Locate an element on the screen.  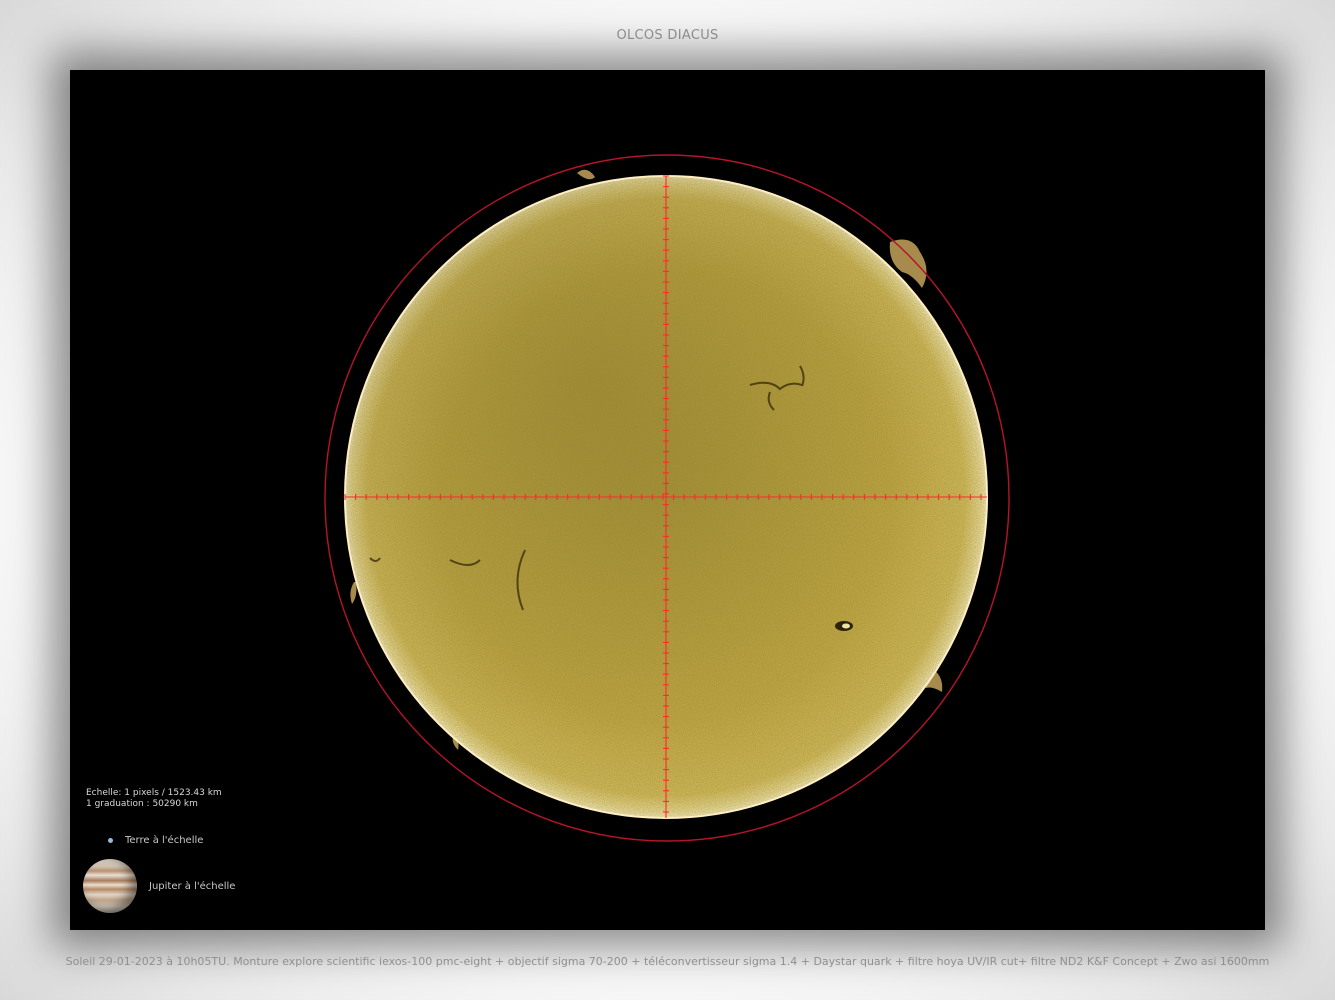
earth-icon is located at coordinates (110, 840).